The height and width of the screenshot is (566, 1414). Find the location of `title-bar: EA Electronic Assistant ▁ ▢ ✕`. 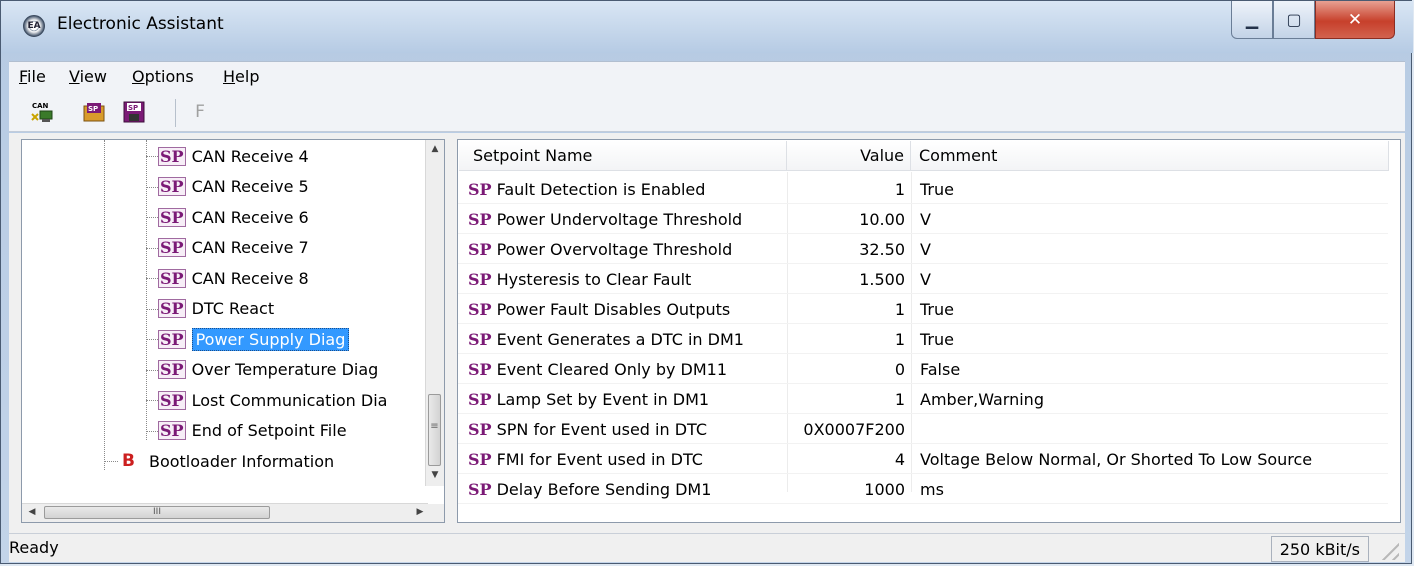

title-bar: EA Electronic Assistant ▁ ▢ ✕ is located at coordinates (707, 27).